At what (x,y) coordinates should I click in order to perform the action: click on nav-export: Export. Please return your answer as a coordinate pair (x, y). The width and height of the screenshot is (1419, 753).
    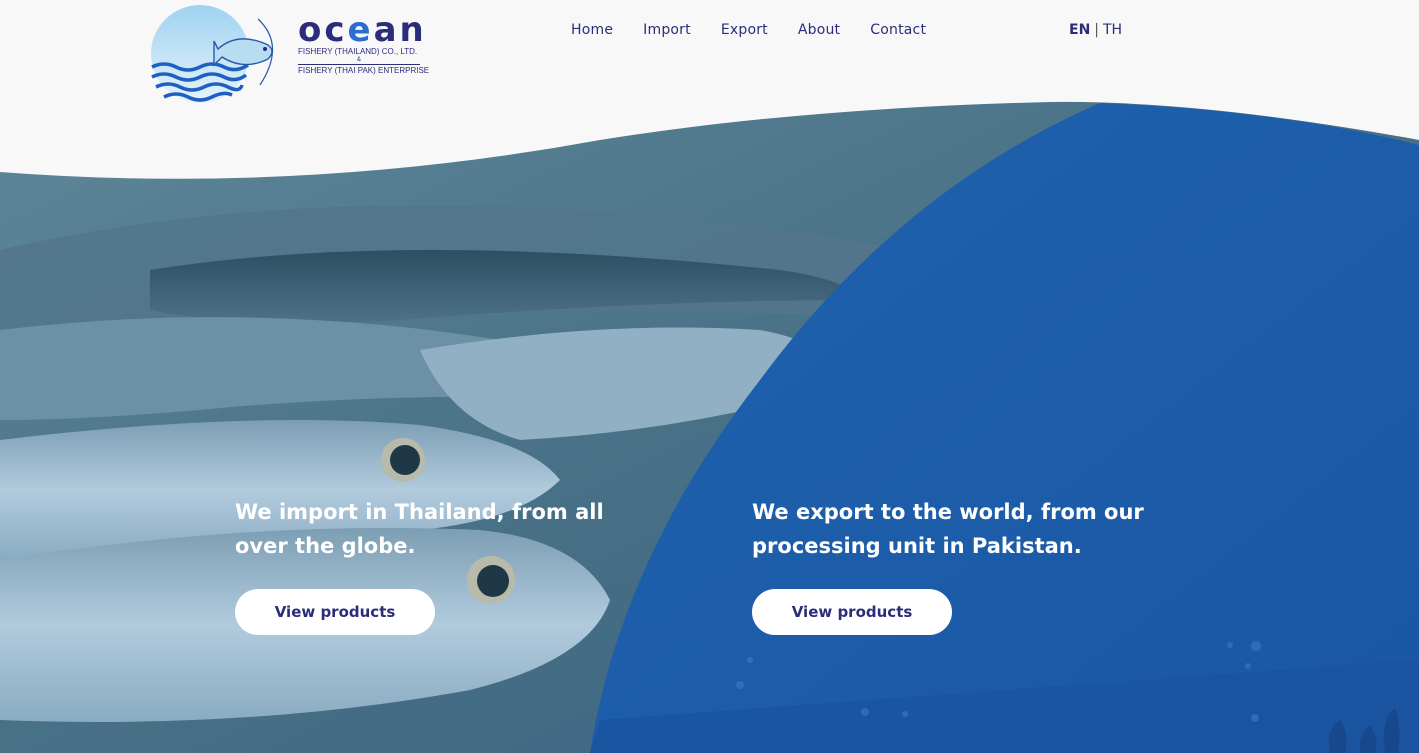
    Looking at the image, I should click on (744, 30).